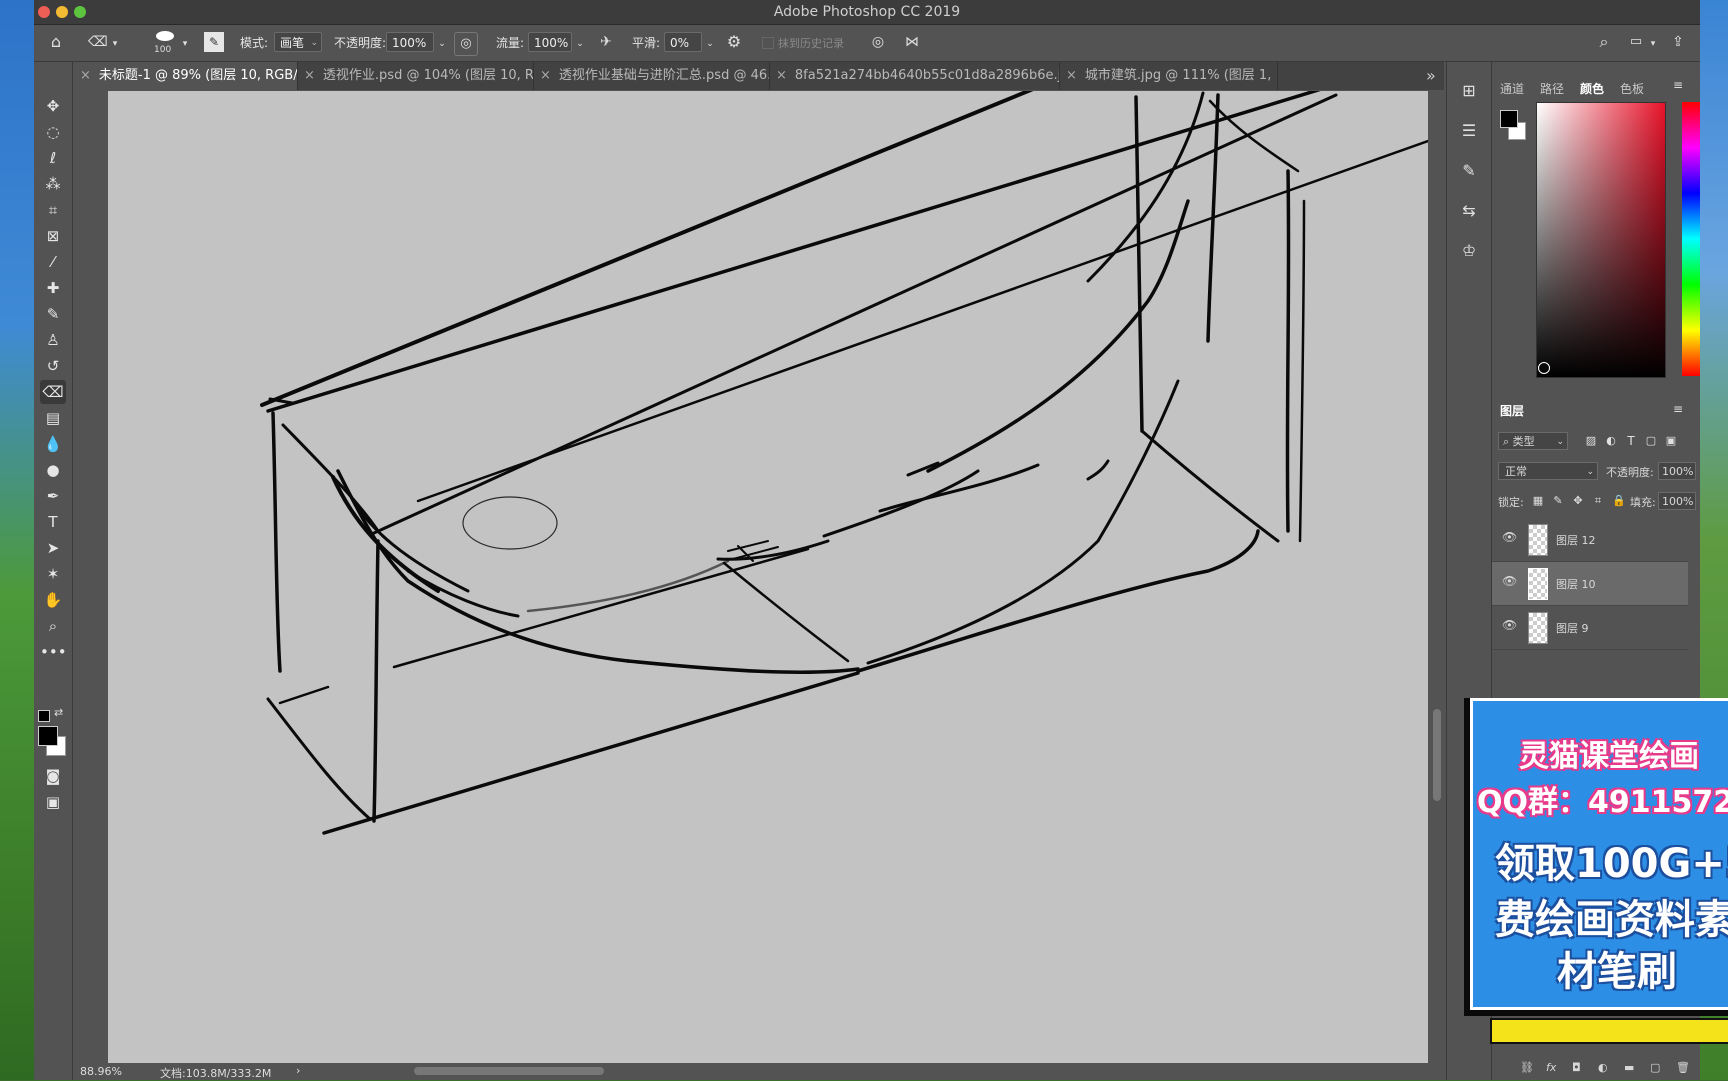  Describe the element at coordinates (509, 1071) in the screenshot. I see `canvas-horizontal-scrollbar` at that location.